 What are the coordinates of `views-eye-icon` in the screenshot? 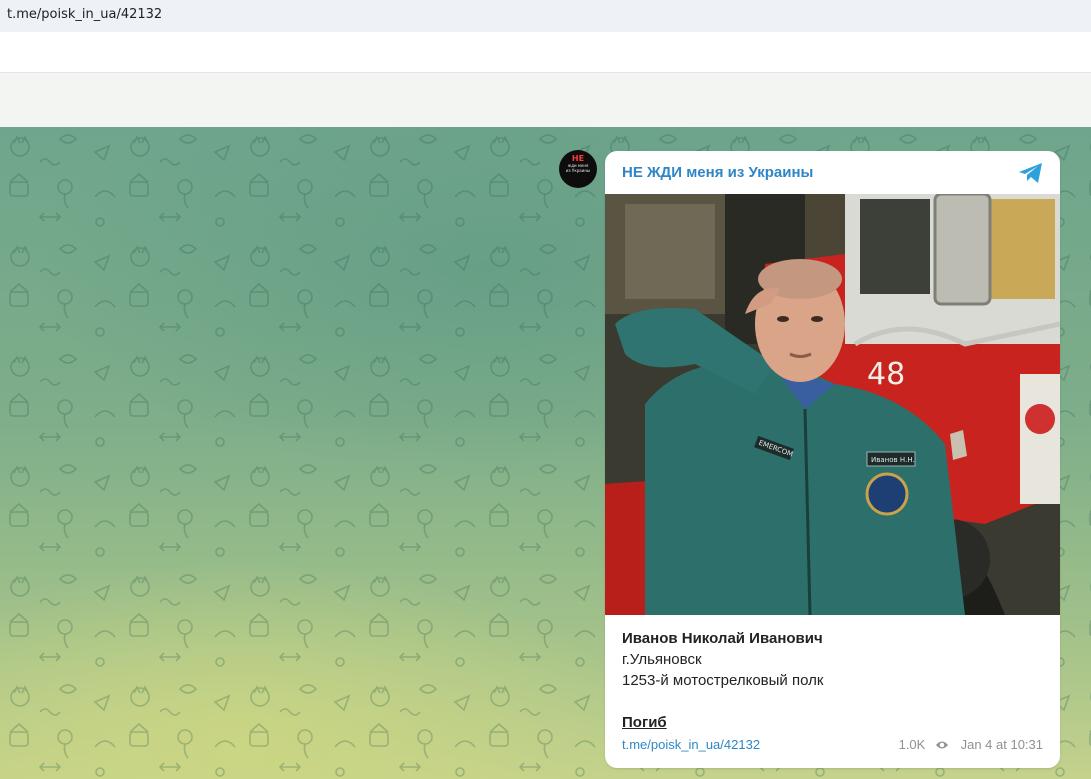 It's located at (941, 745).